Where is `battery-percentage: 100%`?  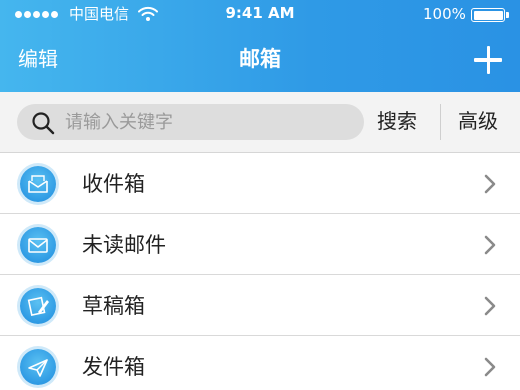
battery-percentage: 100% is located at coordinates (444, 14).